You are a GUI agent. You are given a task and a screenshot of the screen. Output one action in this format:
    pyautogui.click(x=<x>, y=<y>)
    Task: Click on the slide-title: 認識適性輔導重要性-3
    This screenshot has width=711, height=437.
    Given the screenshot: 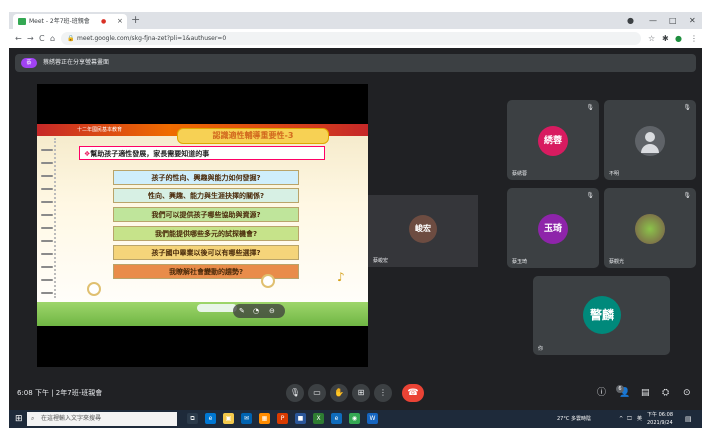 What is the action you would take?
    pyautogui.click(x=253, y=136)
    